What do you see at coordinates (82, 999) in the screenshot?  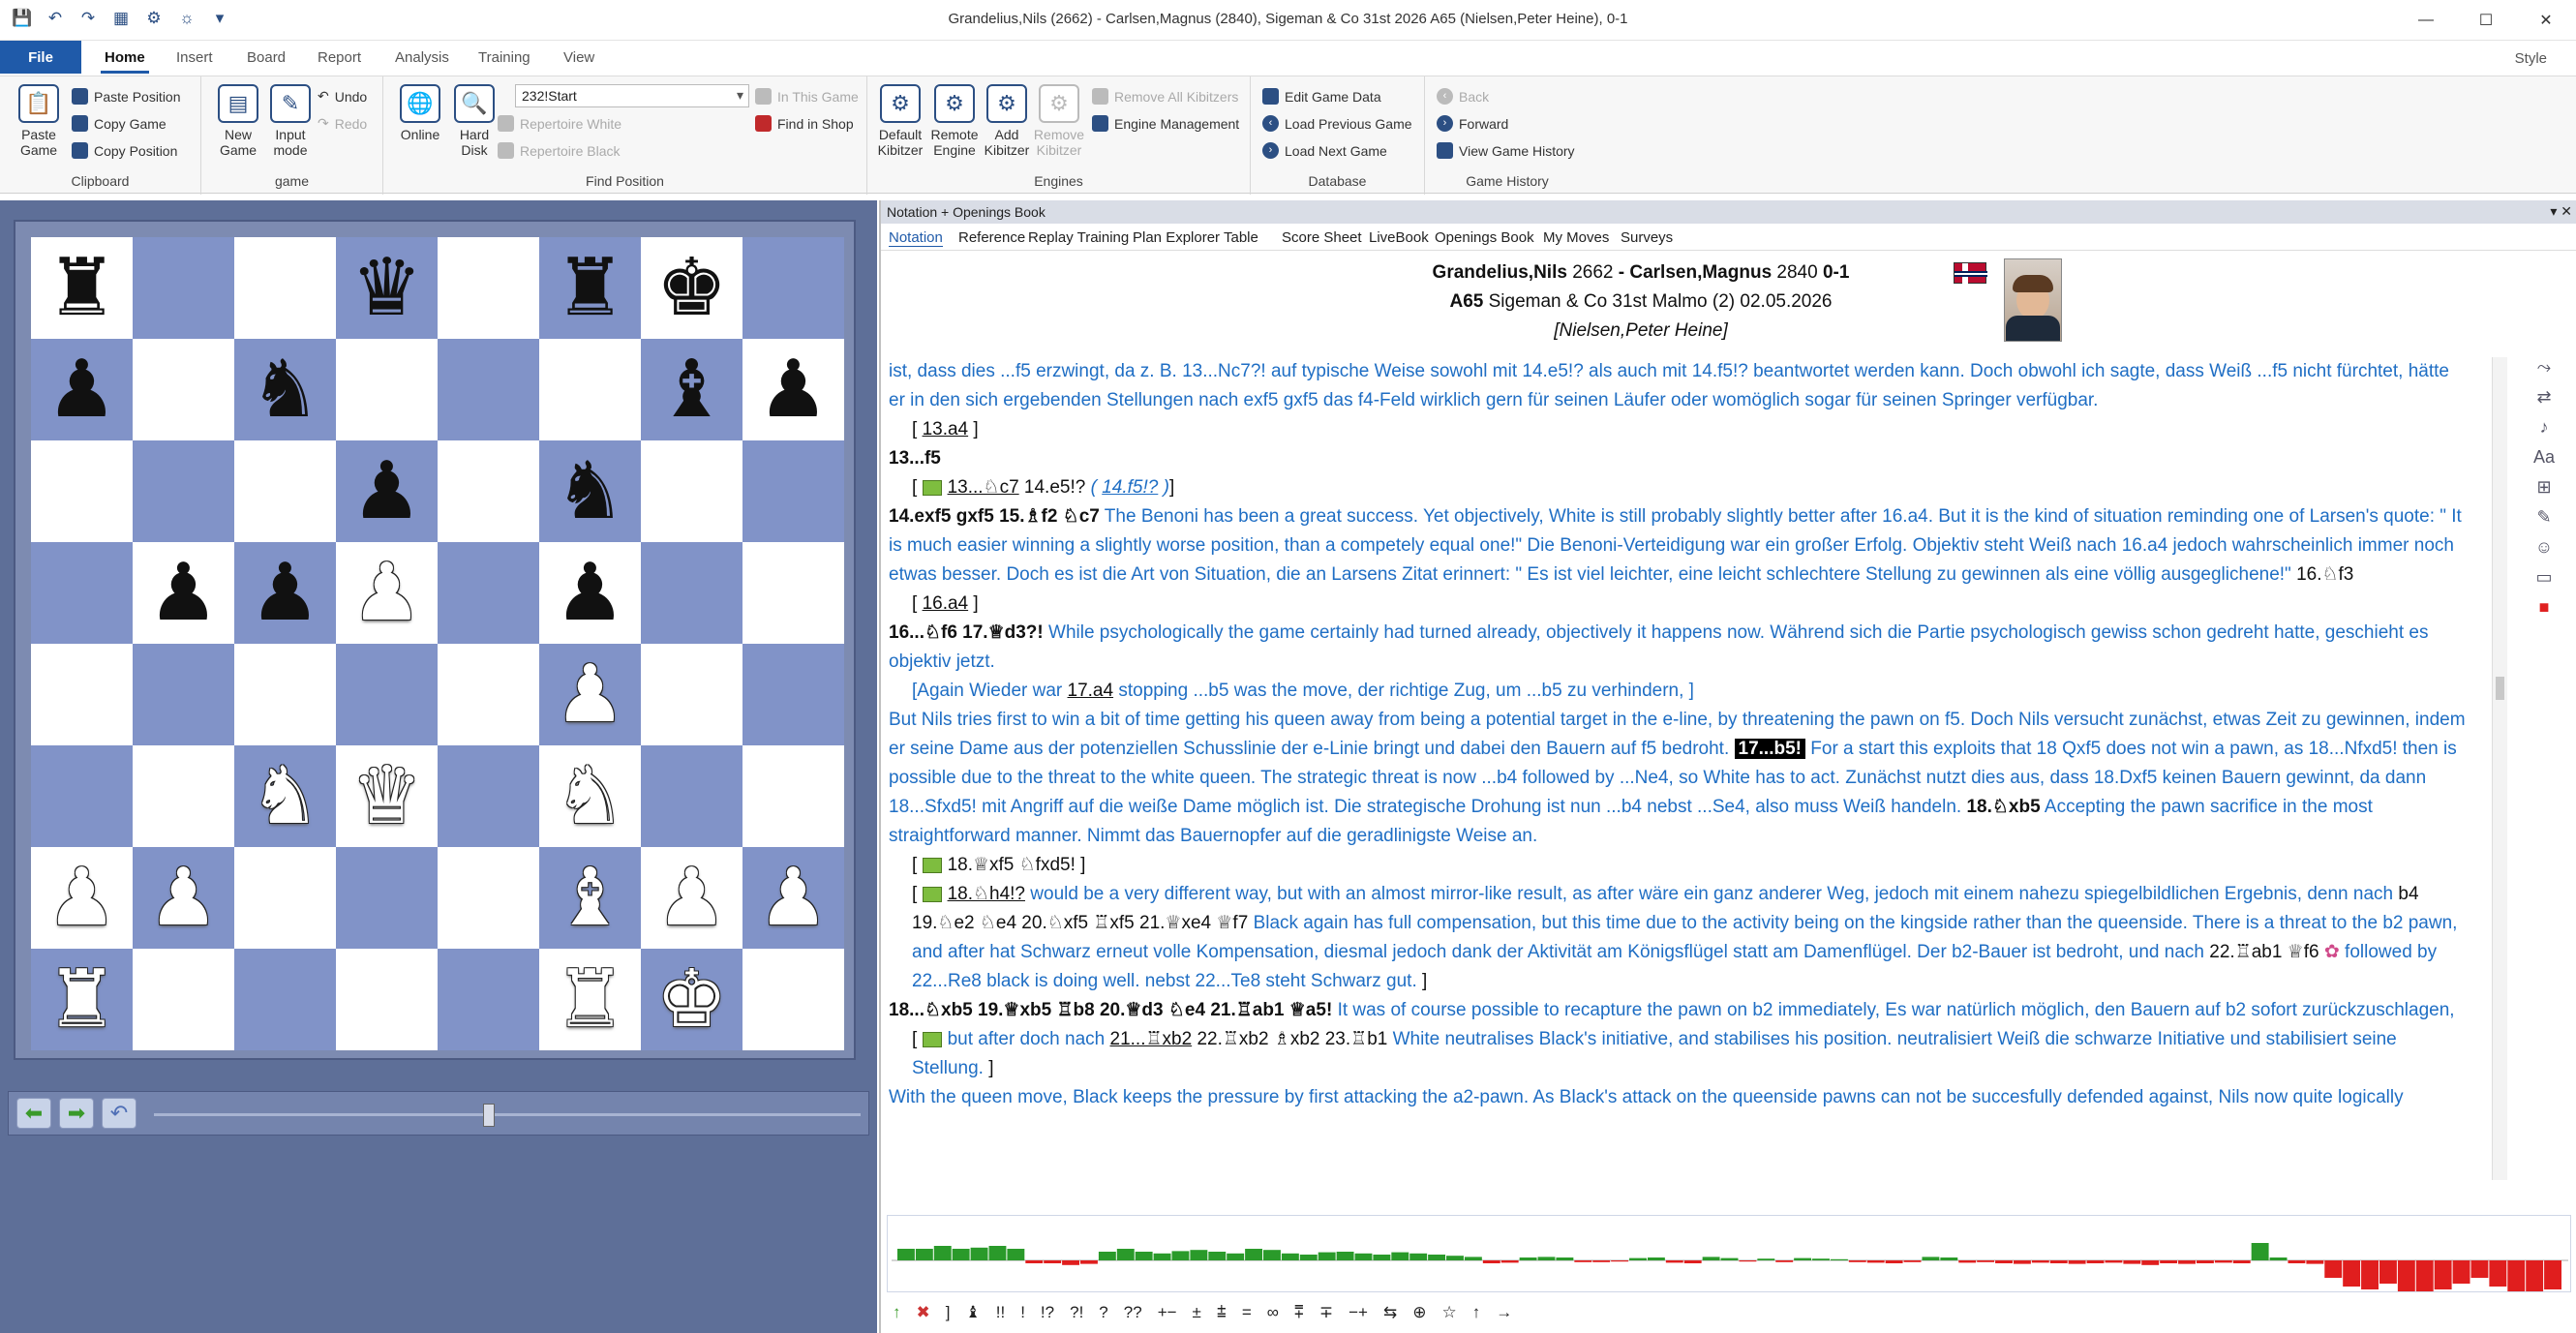 I see `square-a1: ♜` at bounding box center [82, 999].